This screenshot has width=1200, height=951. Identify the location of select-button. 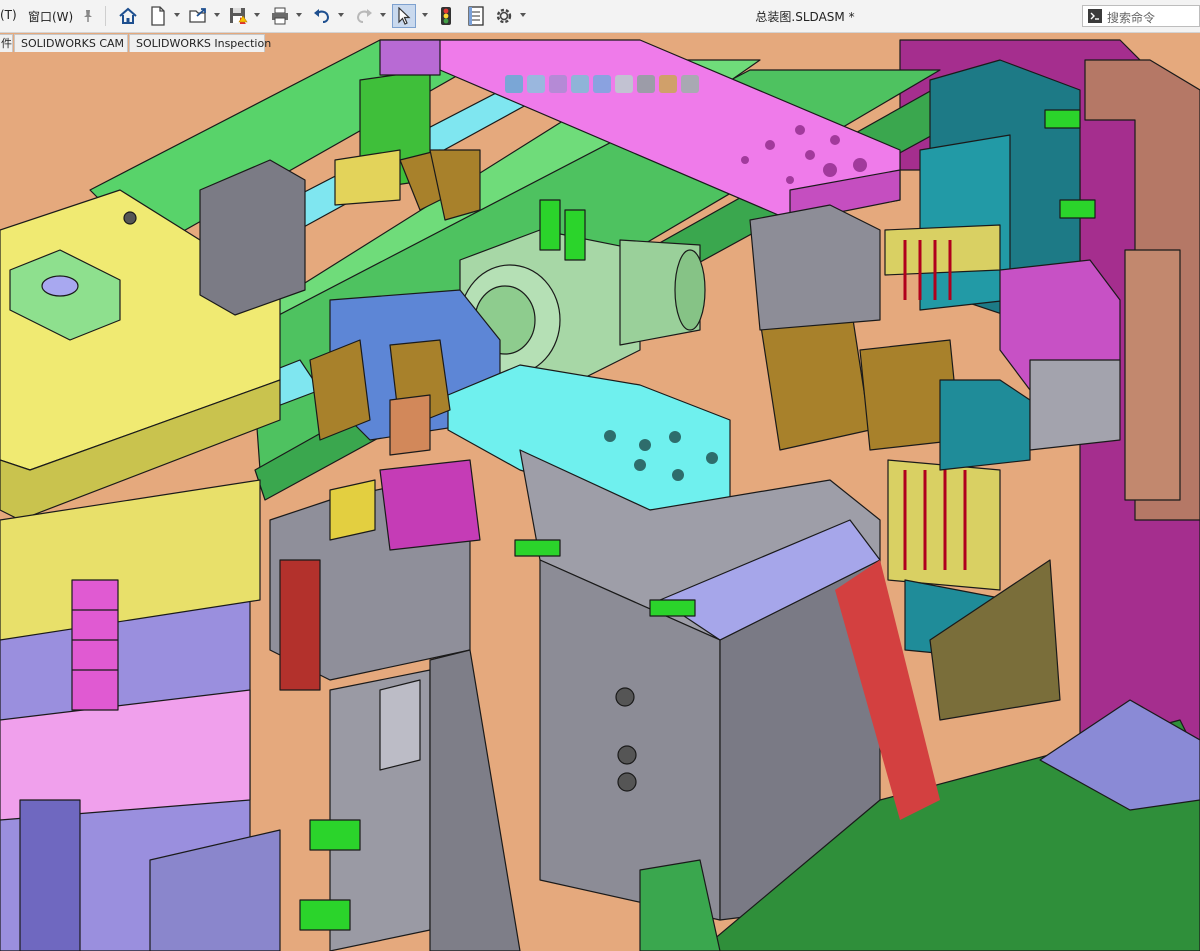
(404, 16).